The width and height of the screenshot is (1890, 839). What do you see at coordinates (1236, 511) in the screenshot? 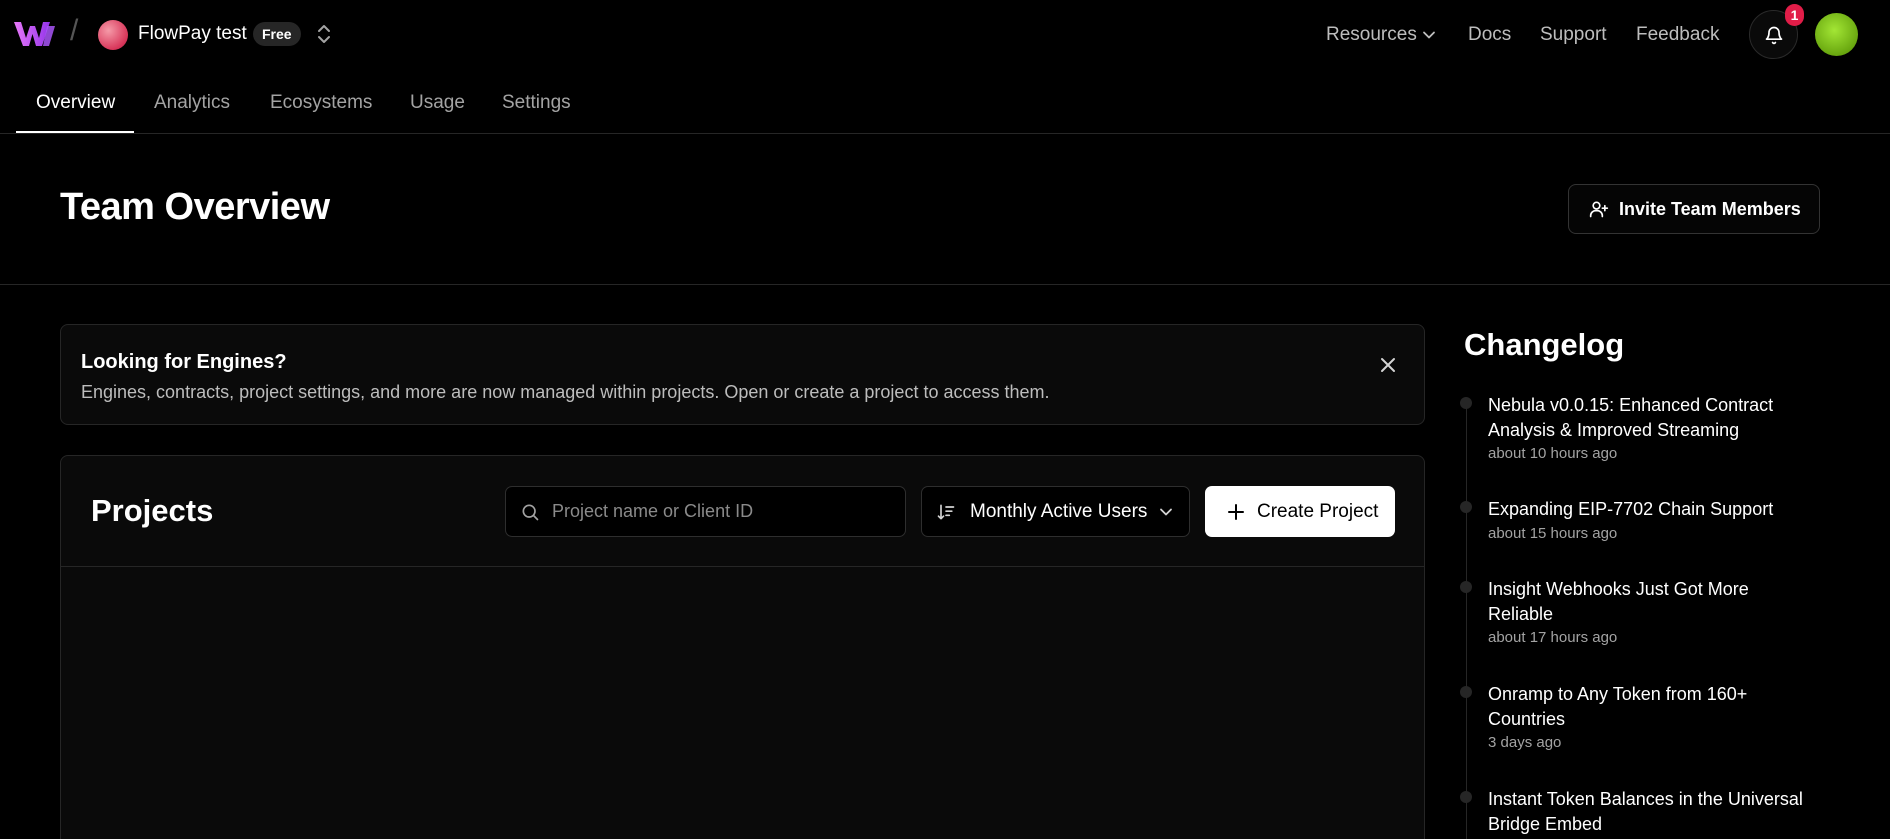
I see `plus-icon` at bounding box center [1236, 511].